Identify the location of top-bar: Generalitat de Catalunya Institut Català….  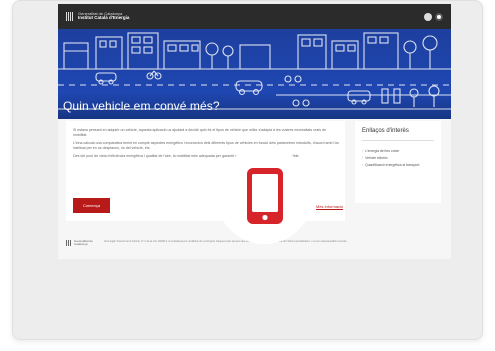
(254, 16).